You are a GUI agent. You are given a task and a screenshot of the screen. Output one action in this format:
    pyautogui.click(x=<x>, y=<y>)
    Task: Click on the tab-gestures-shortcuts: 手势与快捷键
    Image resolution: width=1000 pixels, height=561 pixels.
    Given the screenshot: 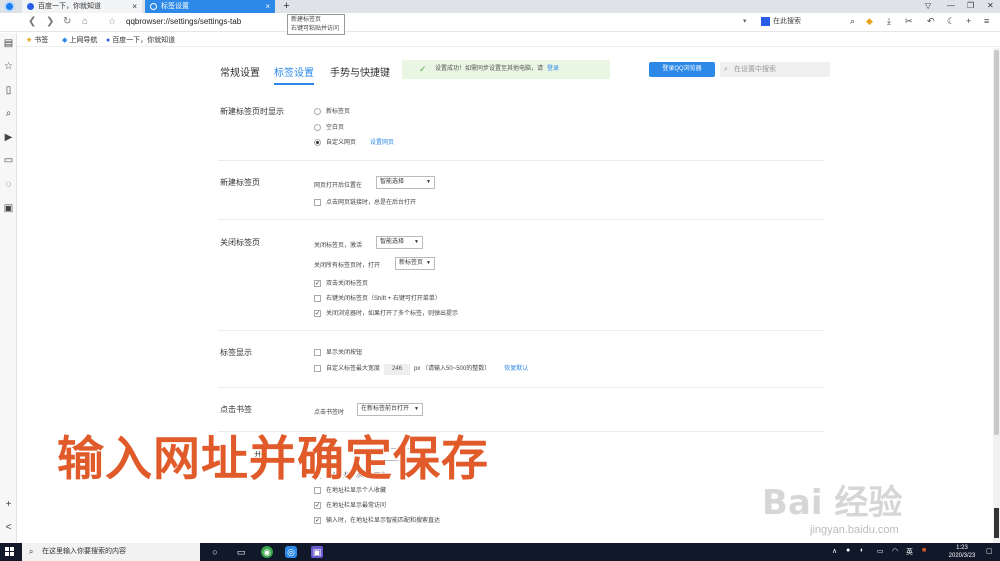 What is the action you would take?
    pyautogui.click(x=360, y=71)
    